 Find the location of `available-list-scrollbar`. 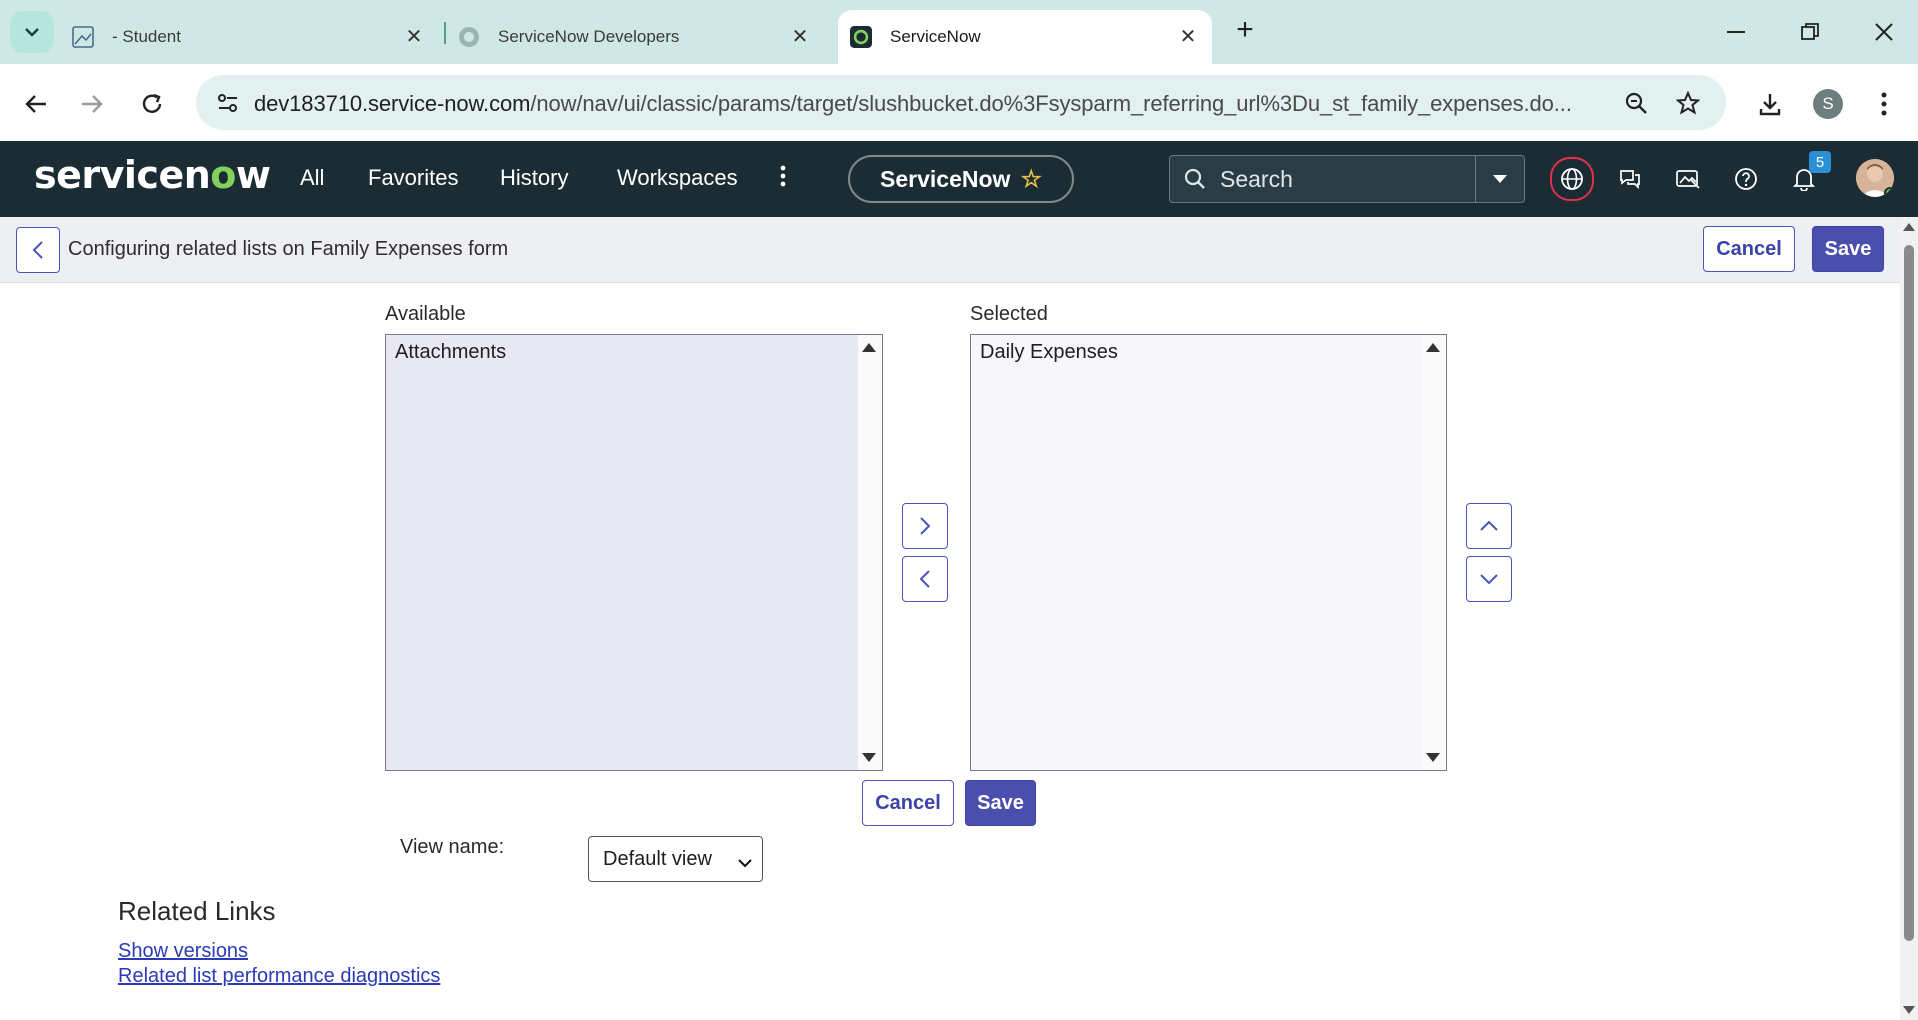

available-list-scrollbar is located at coordinates (870, 552).